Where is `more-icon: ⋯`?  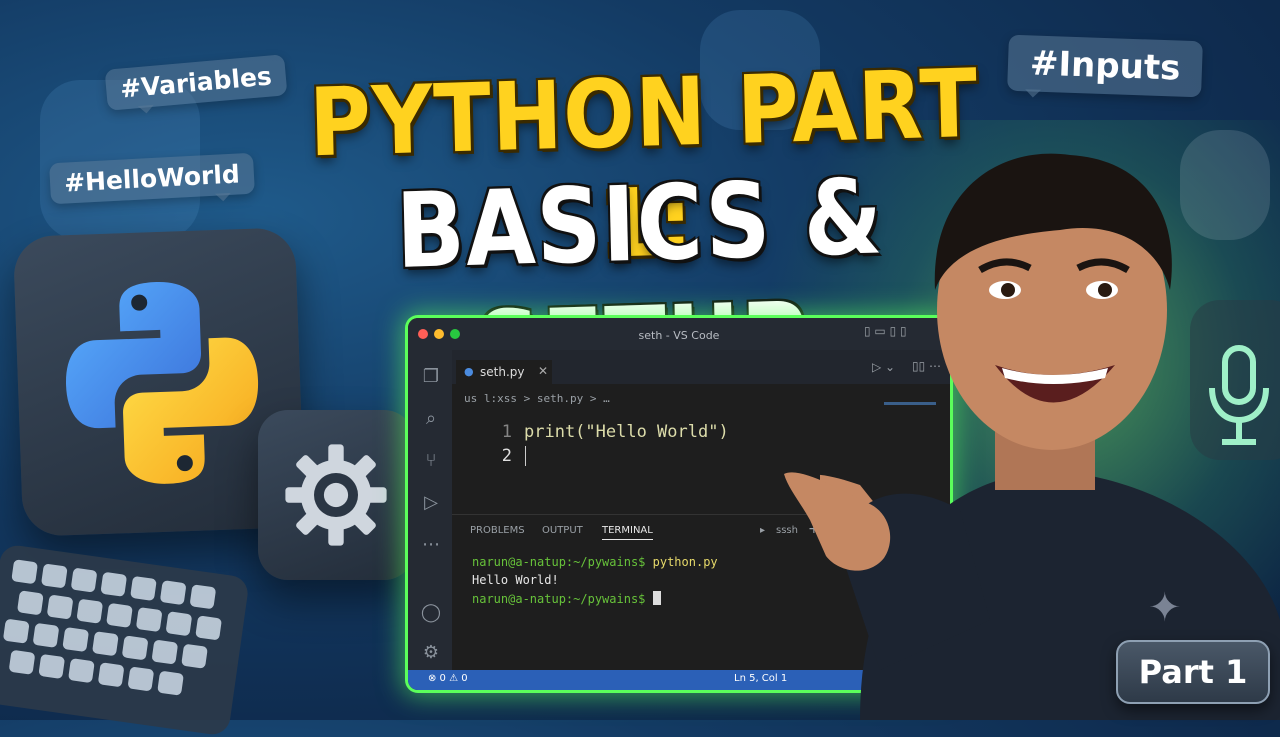 more-icon: ⋯ is located at coordinates (431, 545).